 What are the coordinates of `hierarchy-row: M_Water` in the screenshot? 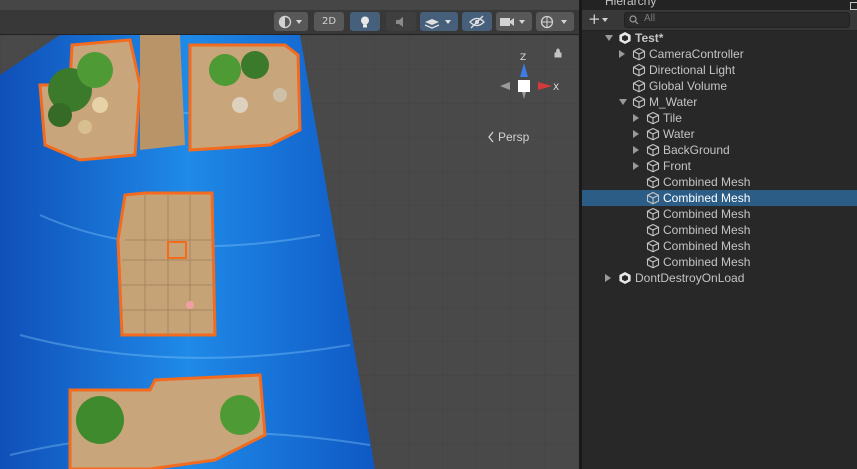 It's located at (719, 102).